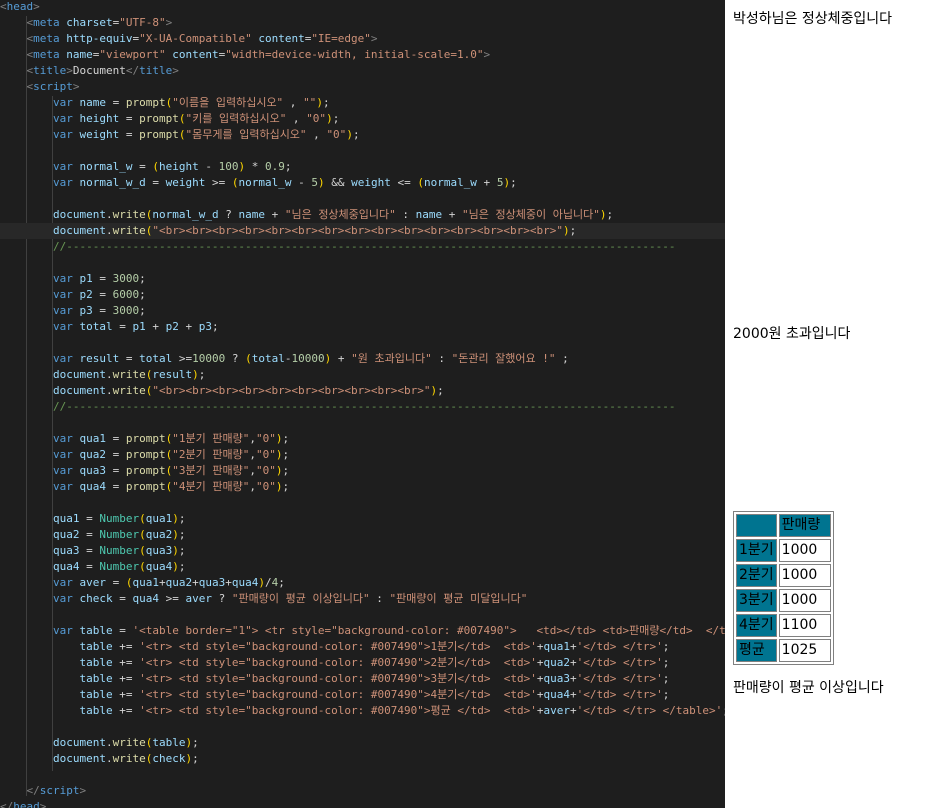 Image resolution: width=938 pixels, height=808 pixels. Describe the element at coordinates (79, 758) in the screenshot. I see `code-token: document` at that location.